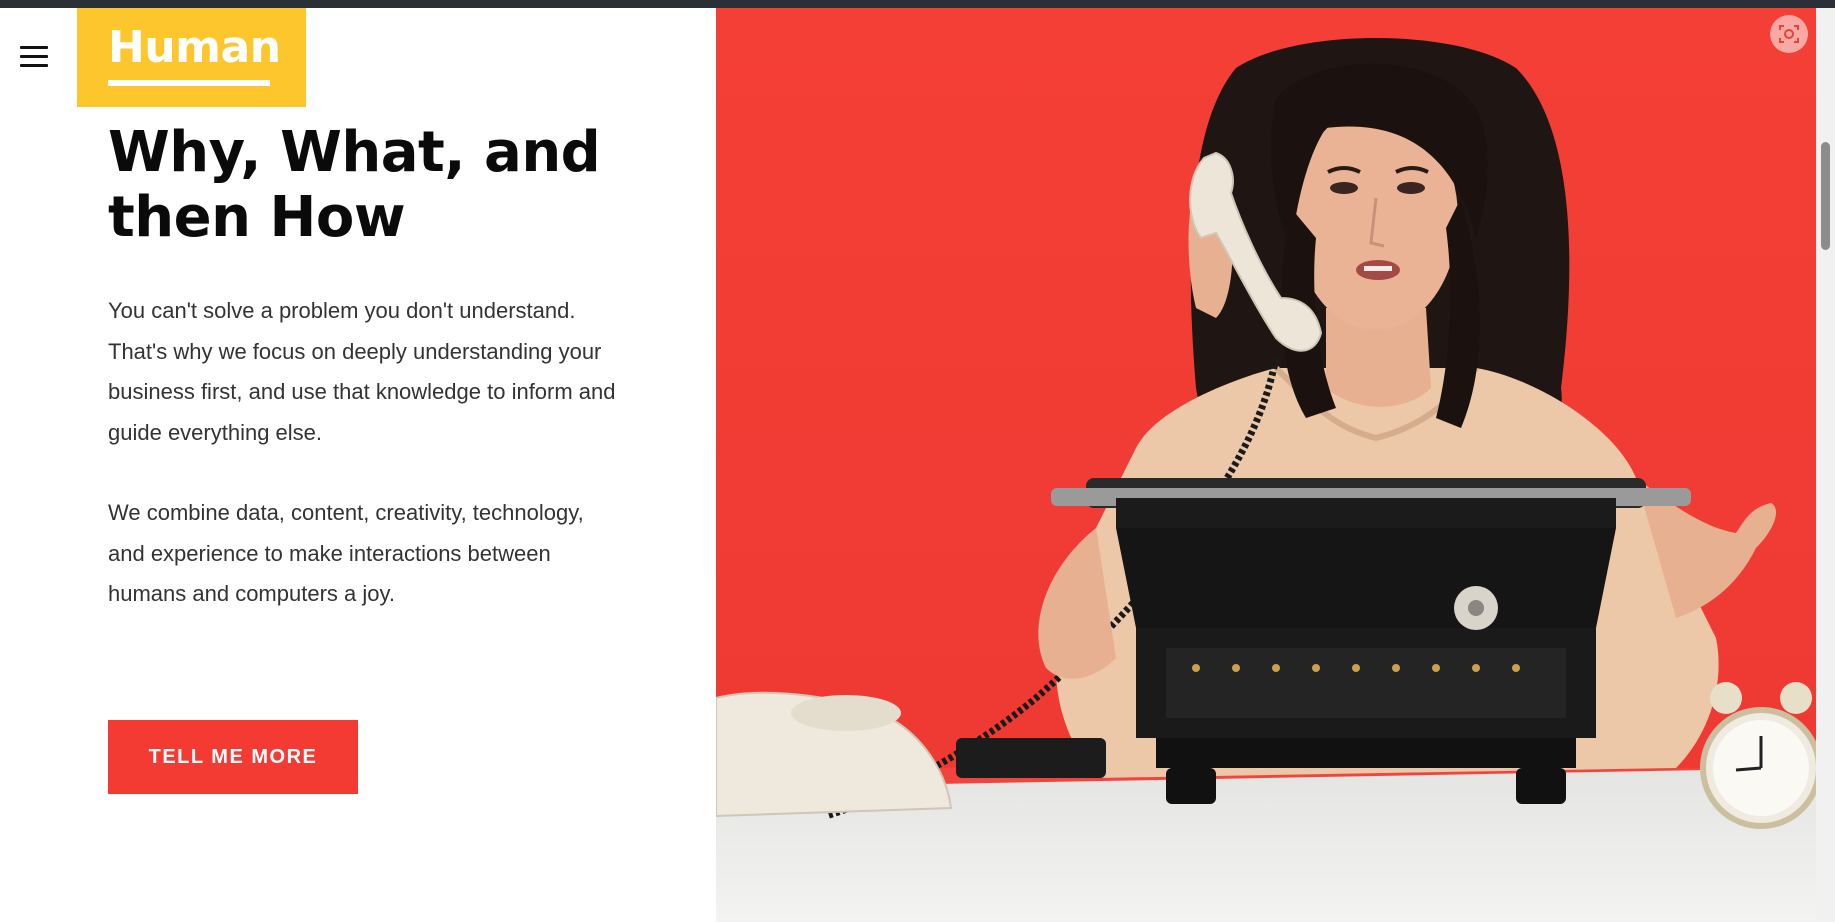 This screenshot has height=922, width=1835. What do you see at coordinates (1825, 465) in the screenshot?
I see `vertical-scrollbar` at bounding box center [1825, 465].